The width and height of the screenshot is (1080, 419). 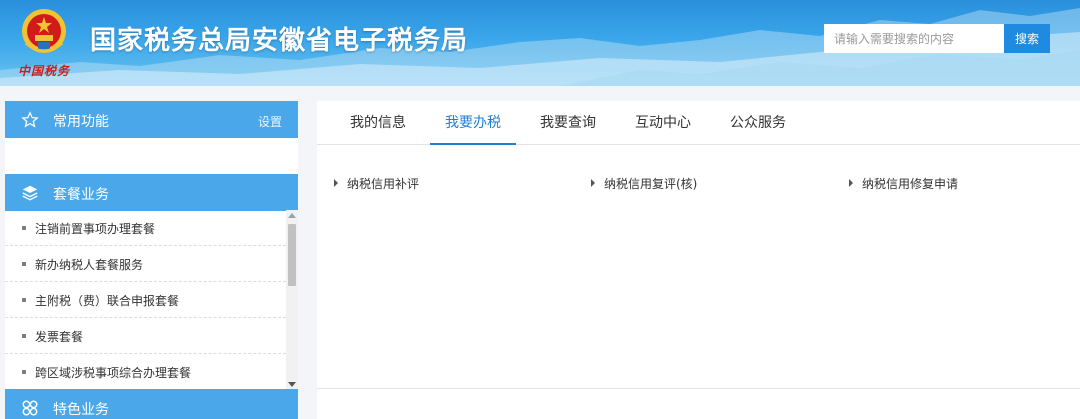 What do you see at coordinates (81, 410) in the screenshot?
I see `special-services-label: 特色业务` at bounding box center [81, 410].